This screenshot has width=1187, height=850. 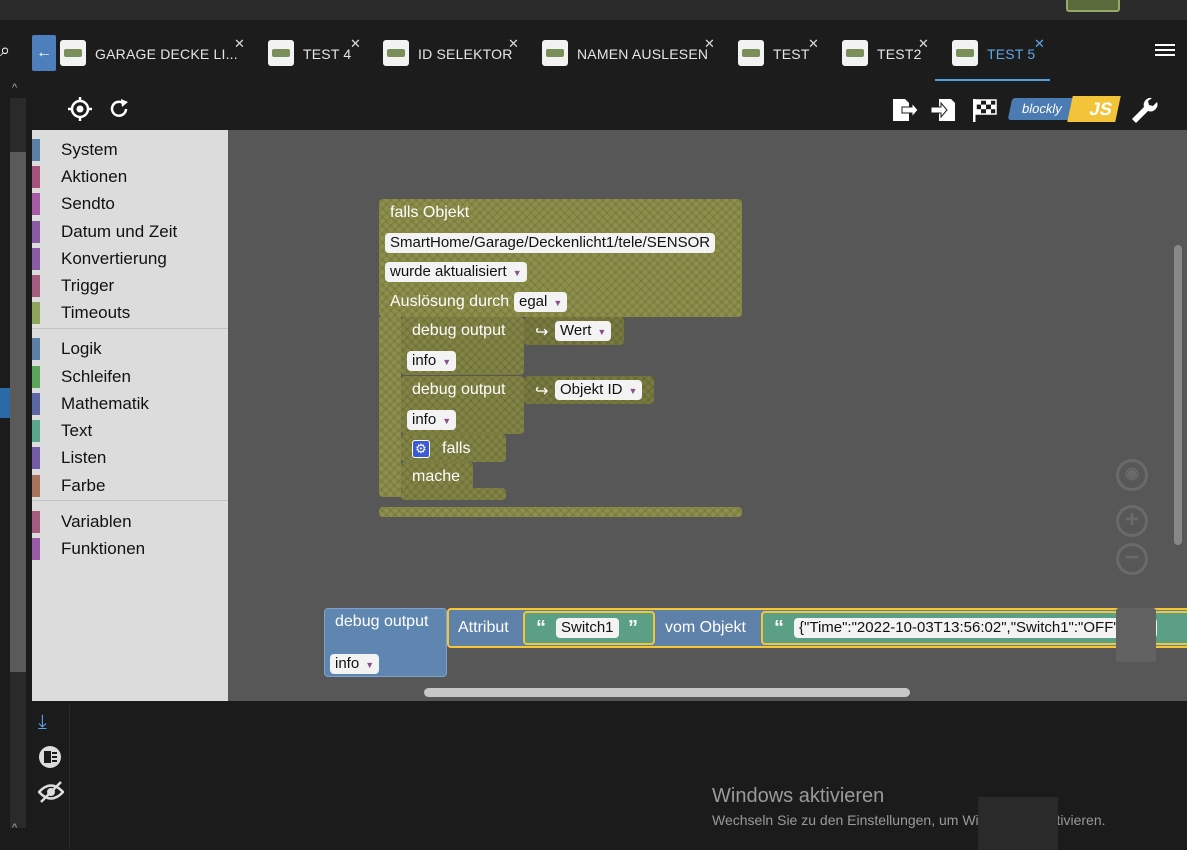 I want to click on category-label: Konvertierung, so click(x=114, y=258).